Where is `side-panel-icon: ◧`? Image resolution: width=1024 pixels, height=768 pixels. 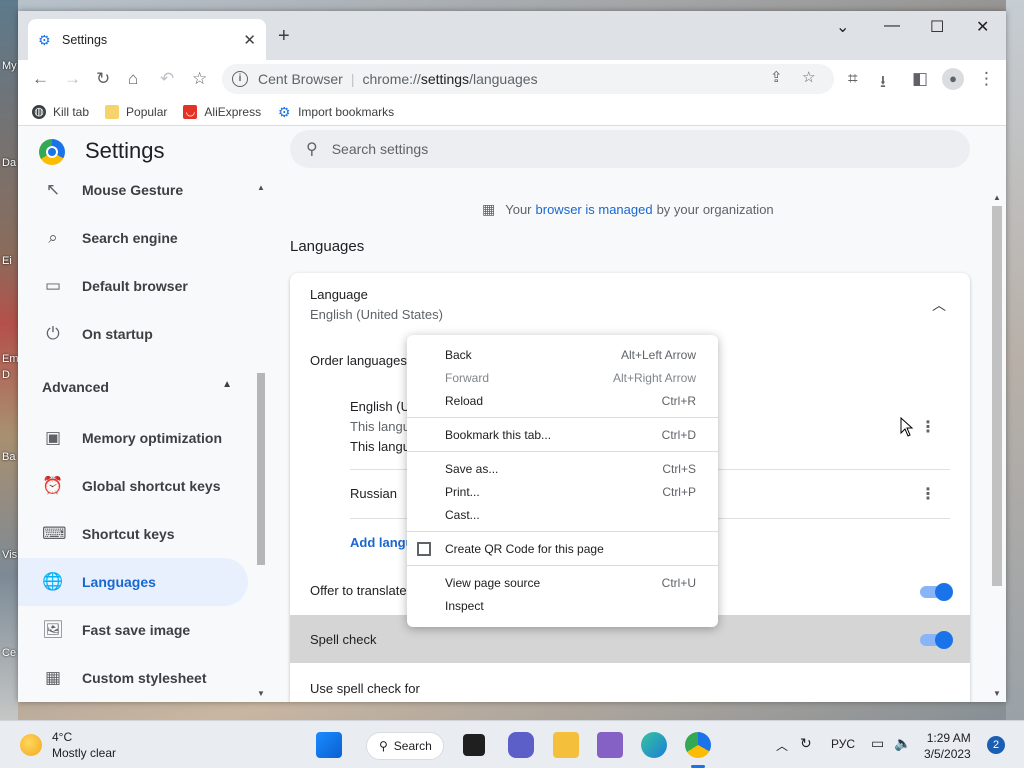 side-panel-icon: ◧ is located at coordinates (920, 79).